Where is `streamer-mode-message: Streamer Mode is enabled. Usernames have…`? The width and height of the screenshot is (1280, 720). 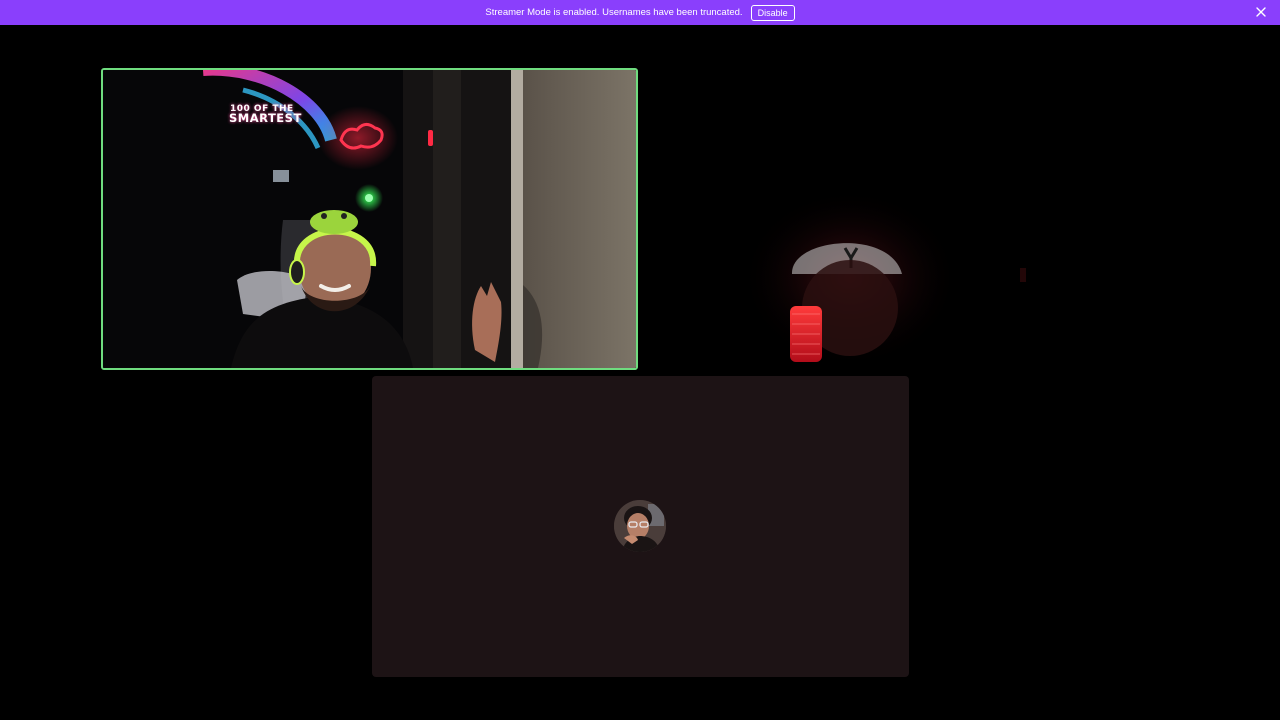 streamer-mode-message: Streamer Mode is enabled. Usernames have… is located at coordinates (614, 12).